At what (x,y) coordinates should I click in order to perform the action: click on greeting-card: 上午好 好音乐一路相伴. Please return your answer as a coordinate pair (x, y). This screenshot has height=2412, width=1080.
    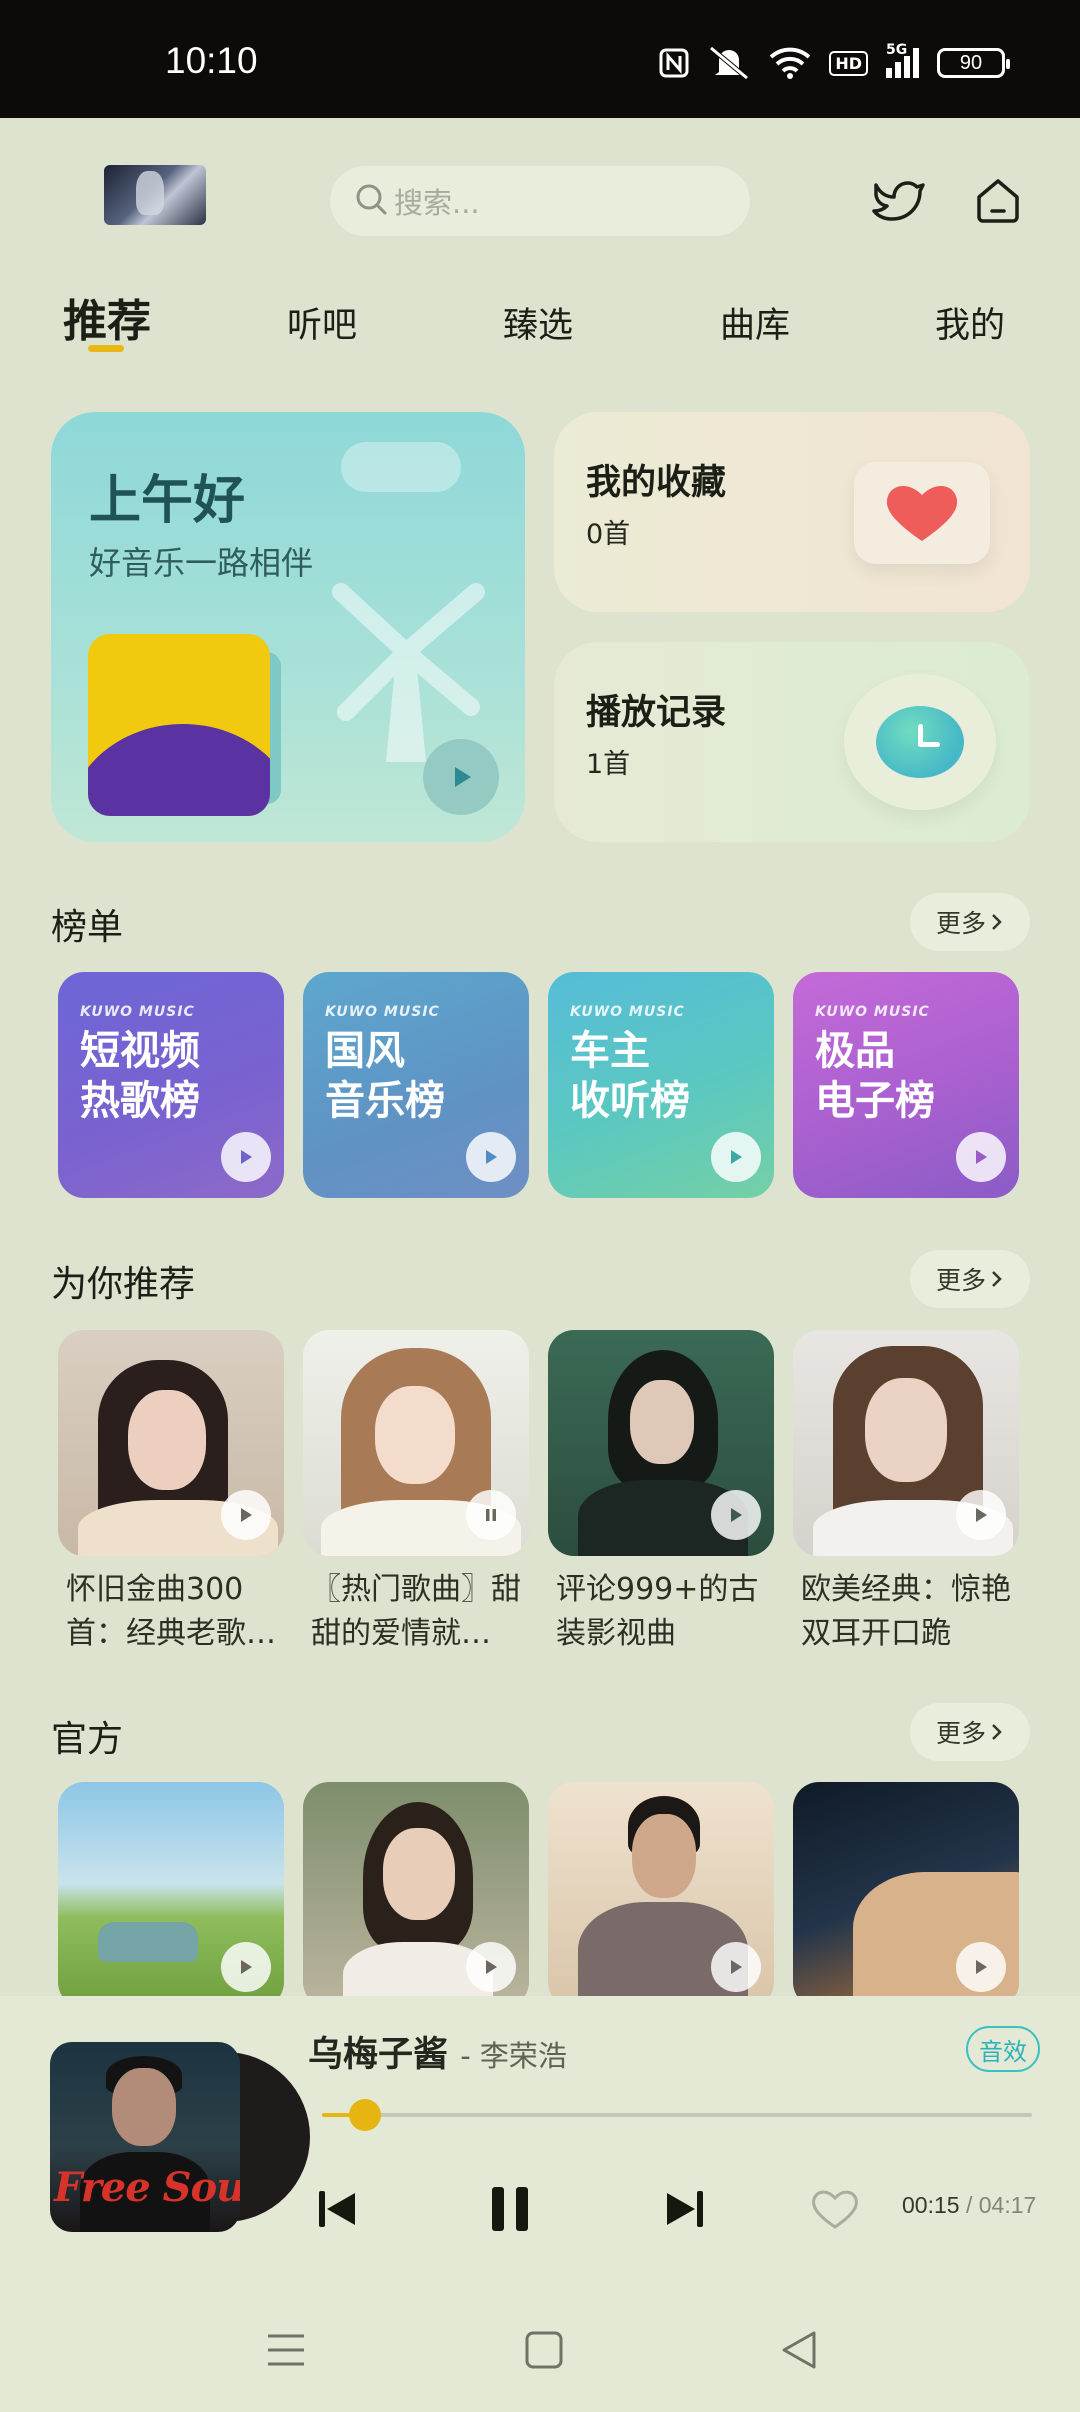
    Looking at the image, I should click on (288, 627).